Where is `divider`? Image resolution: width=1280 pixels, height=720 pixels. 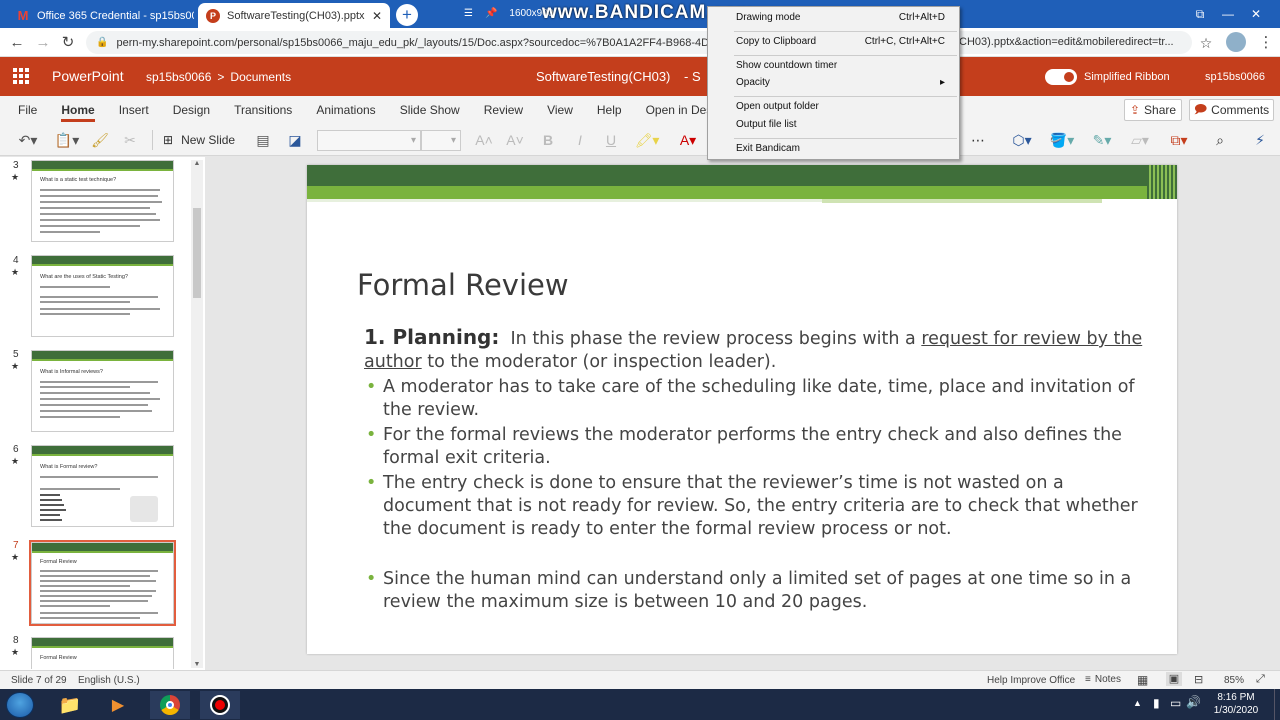
divider is located at coordinates (152, 140).